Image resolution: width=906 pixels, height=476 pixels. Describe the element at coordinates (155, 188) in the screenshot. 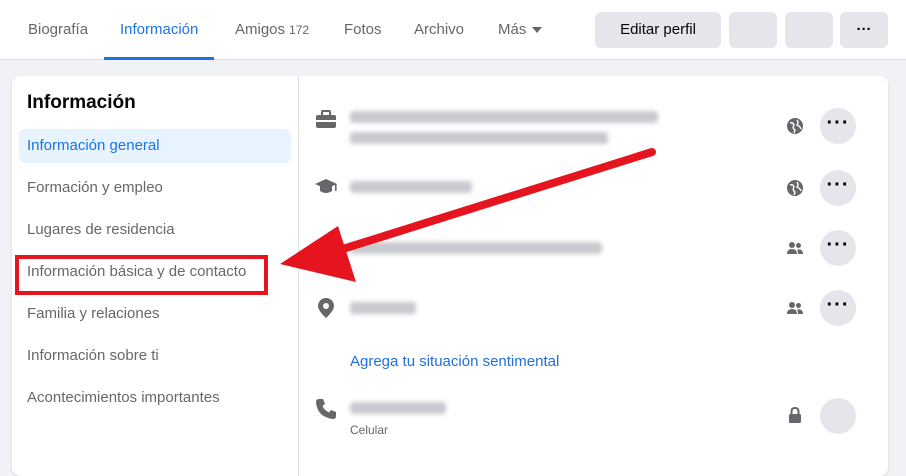

I see `sidebar-item-formacion-empleo: Formación y empleo` at that location.